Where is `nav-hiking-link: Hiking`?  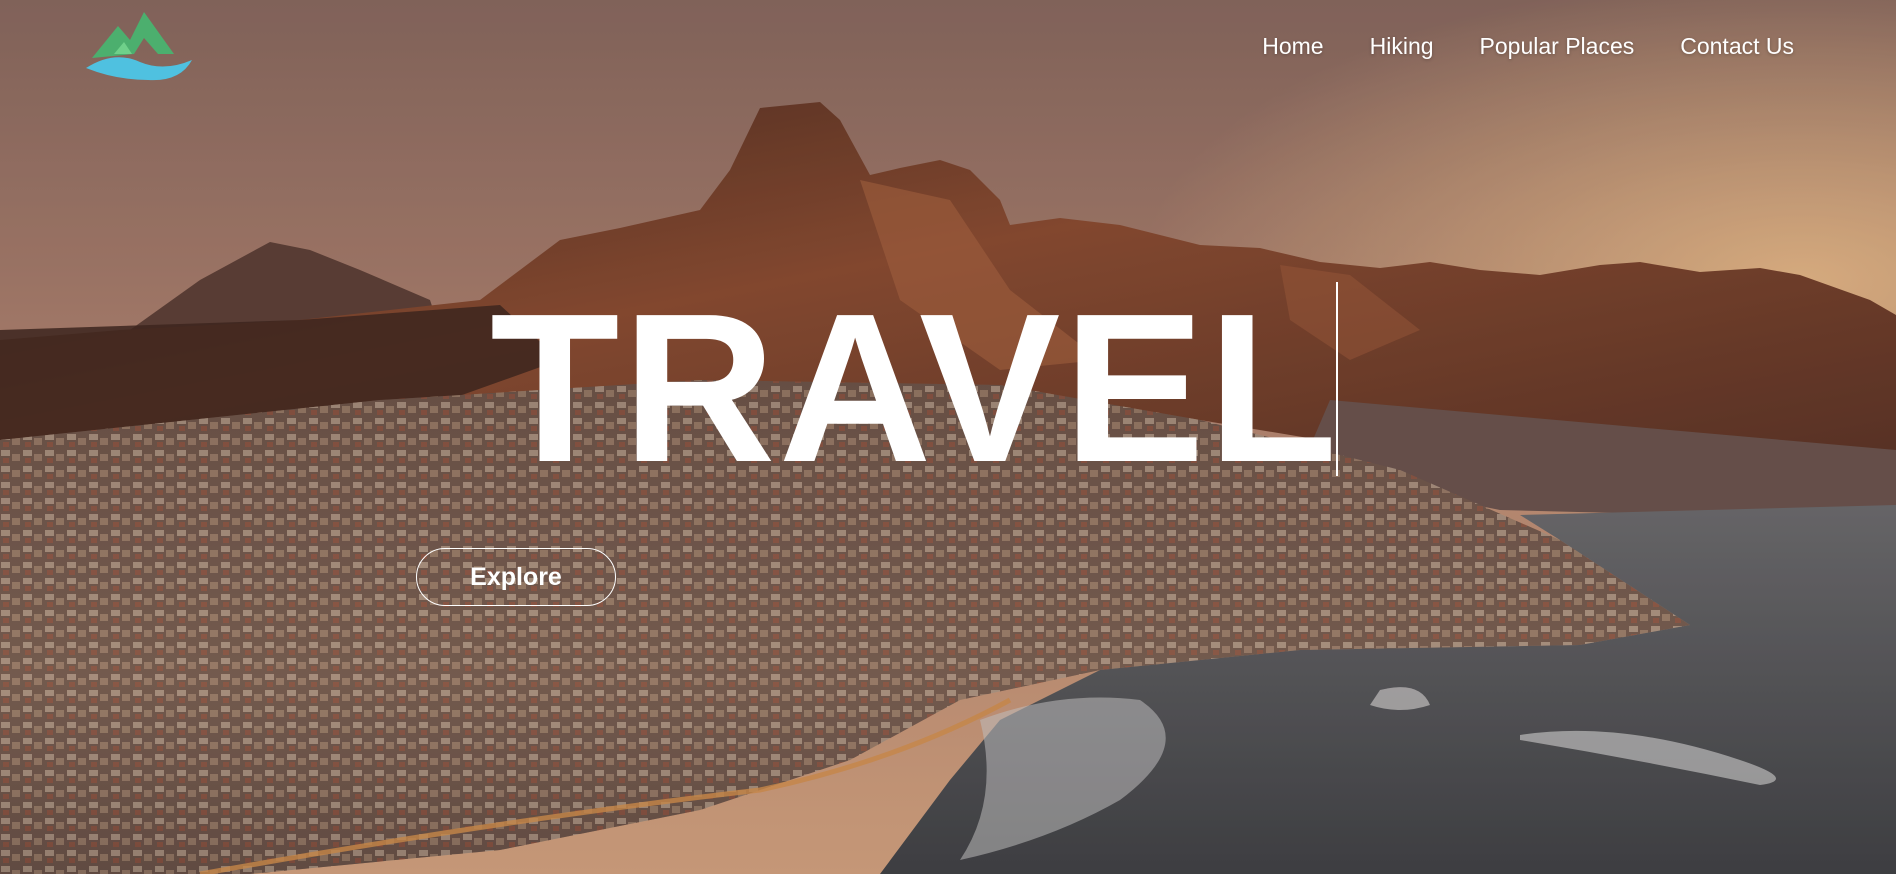 nav-hiking-link: Hiking is located at coordinates (1402, 46).